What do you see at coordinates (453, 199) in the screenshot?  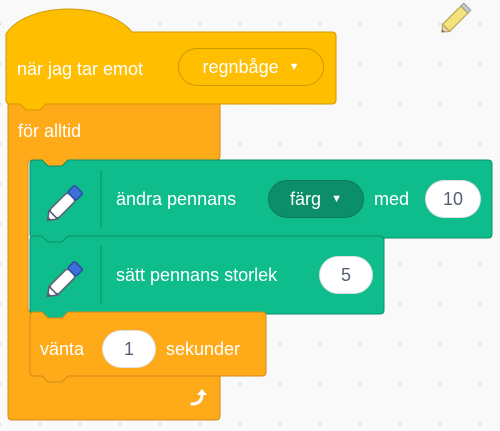 I see `pen-color-value-input: 10` at bounding box center [453, 199].